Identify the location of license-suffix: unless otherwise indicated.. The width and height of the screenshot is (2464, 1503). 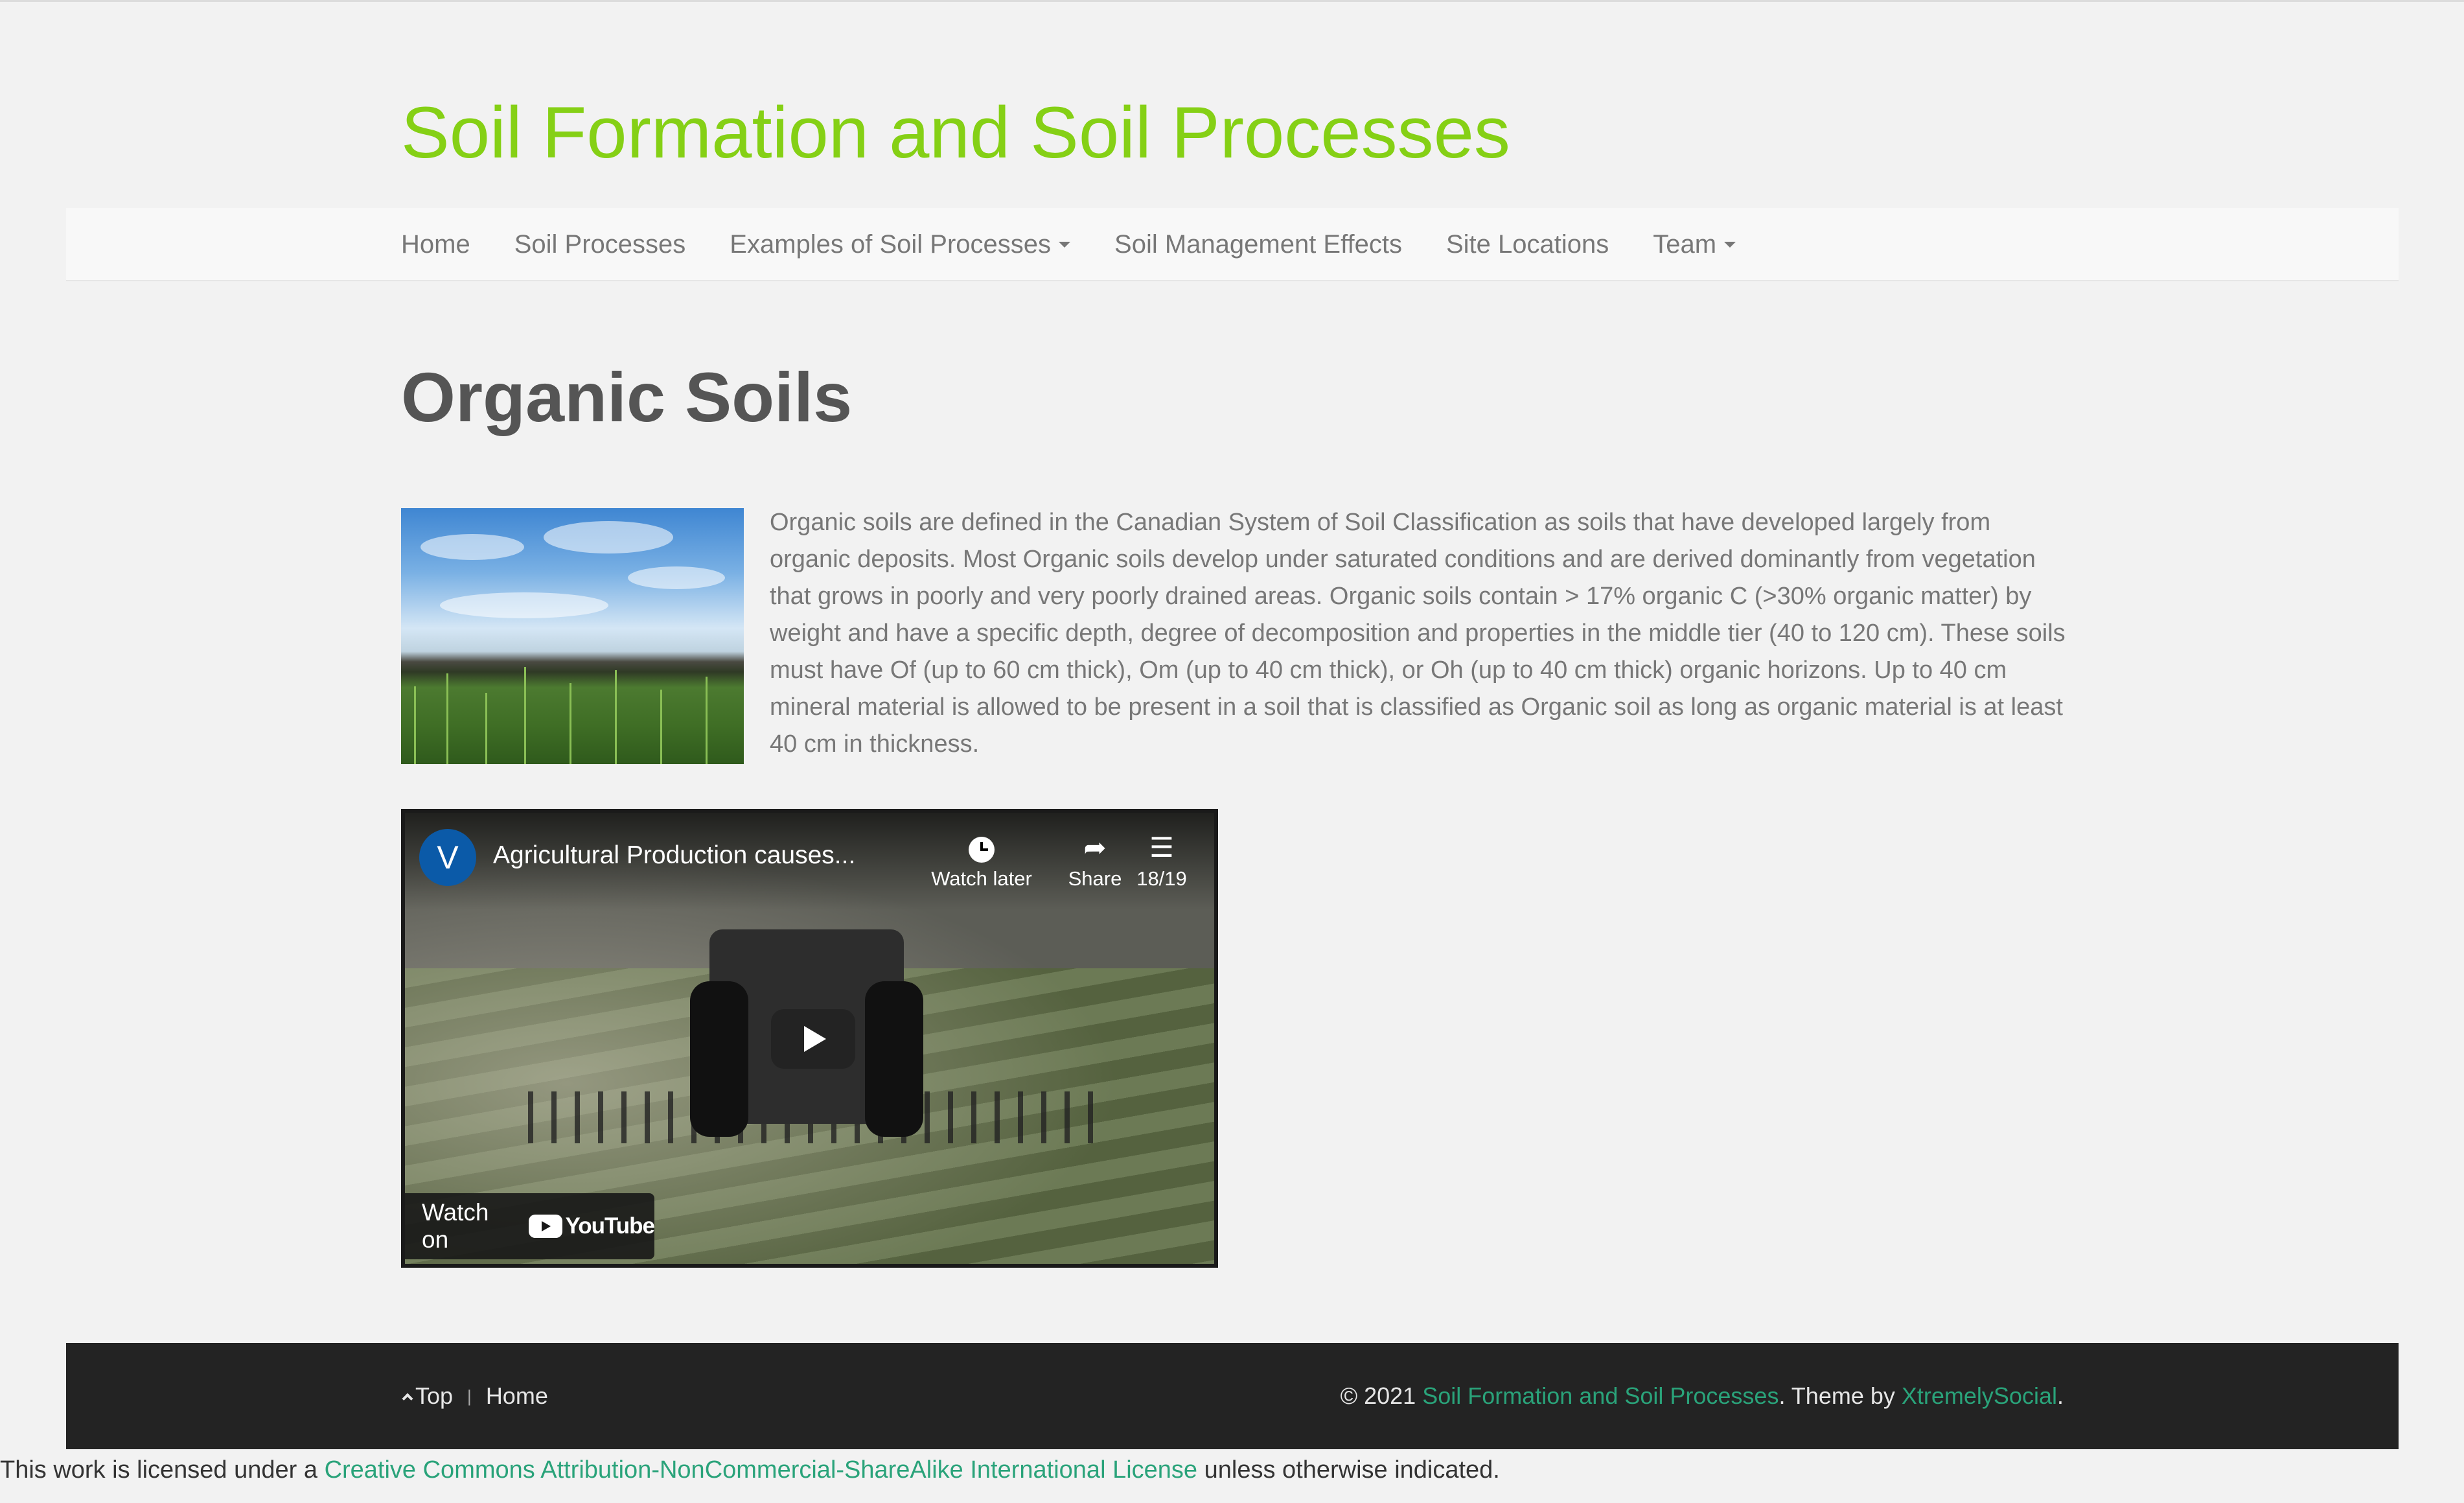
(1352, 1470).